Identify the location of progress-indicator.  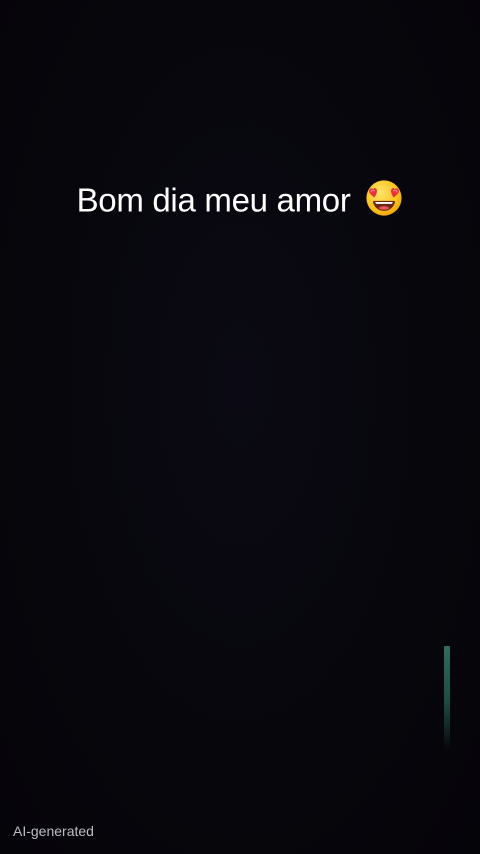
(447, 698).